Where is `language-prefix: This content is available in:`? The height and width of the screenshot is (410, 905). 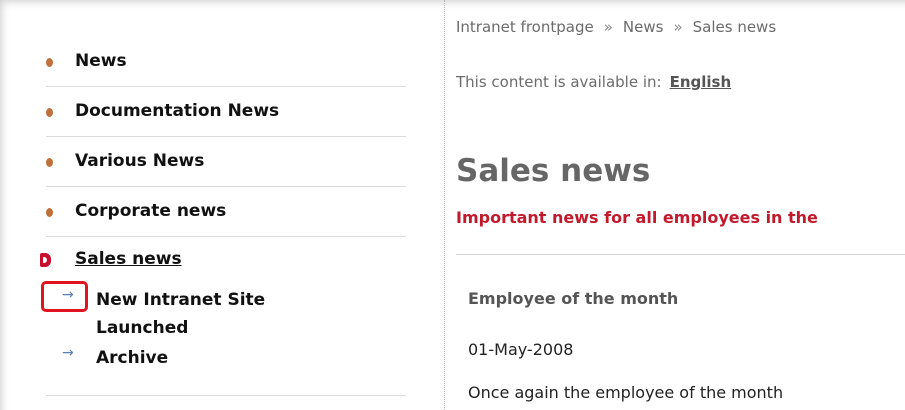 language-prefix: This content is available in: is located at coordinates (559, 82).